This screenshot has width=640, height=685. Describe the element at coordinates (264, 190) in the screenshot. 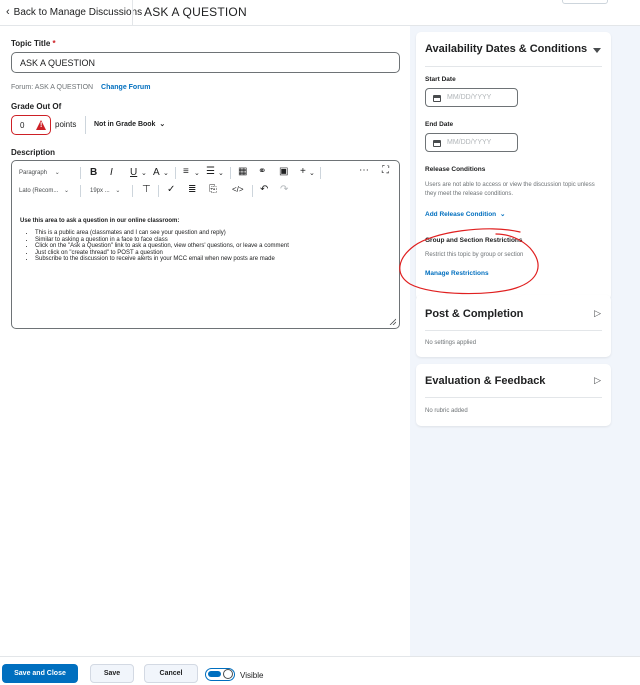

I see `undo-icon: ↶` at that location.